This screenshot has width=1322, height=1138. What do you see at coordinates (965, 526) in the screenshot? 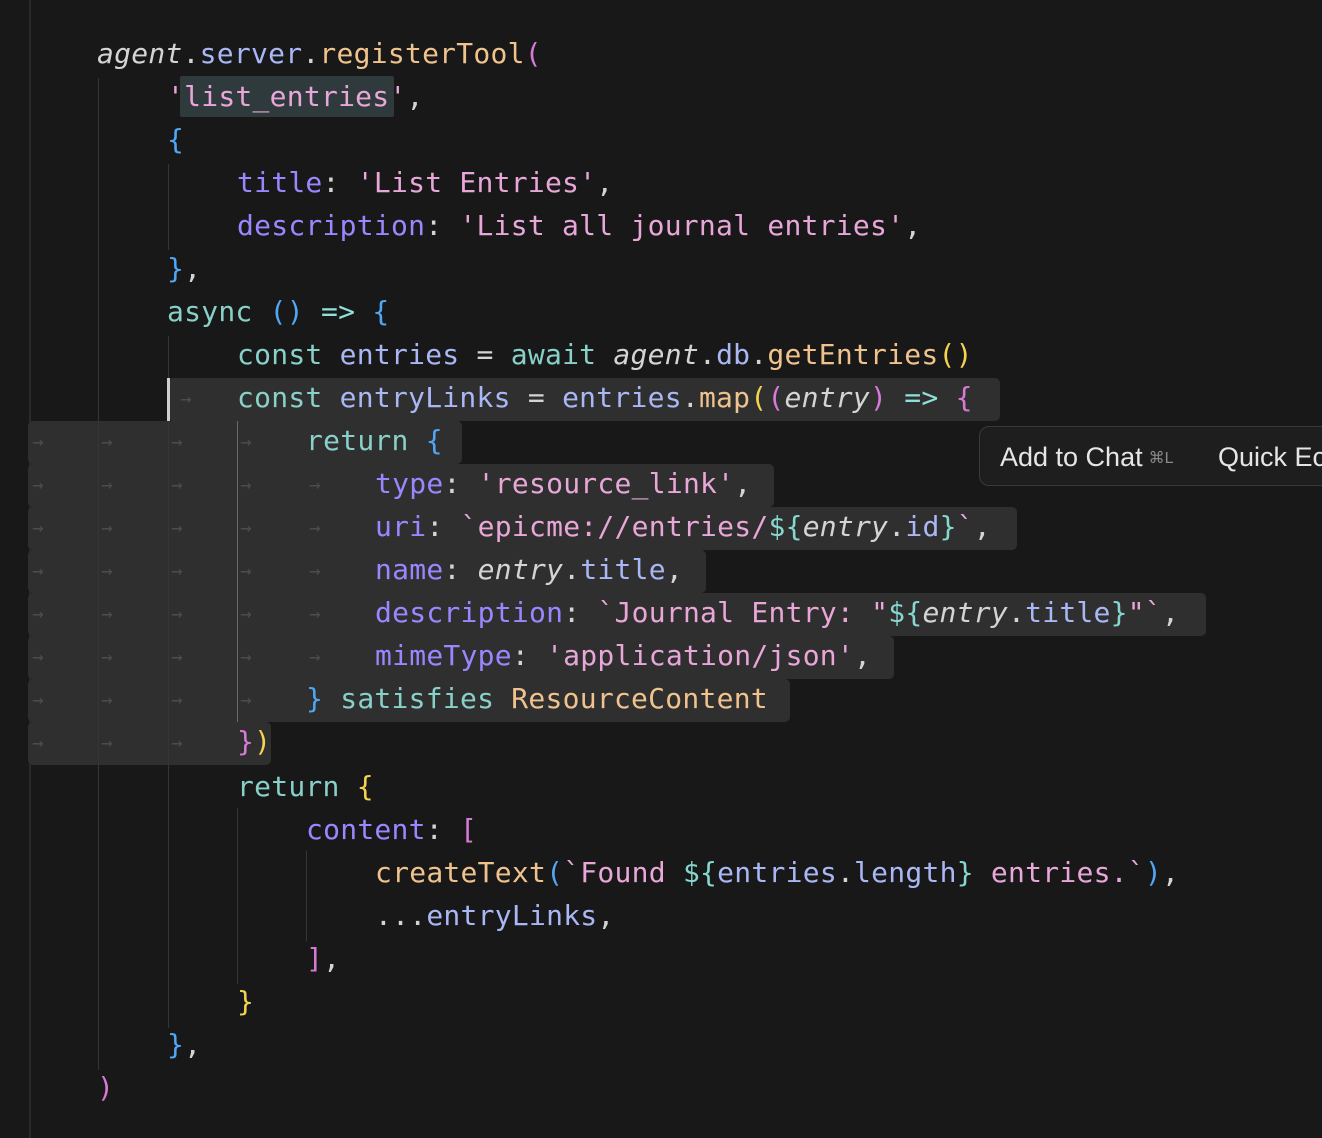
I see `code-token: `` at bounding box center [965, 526].